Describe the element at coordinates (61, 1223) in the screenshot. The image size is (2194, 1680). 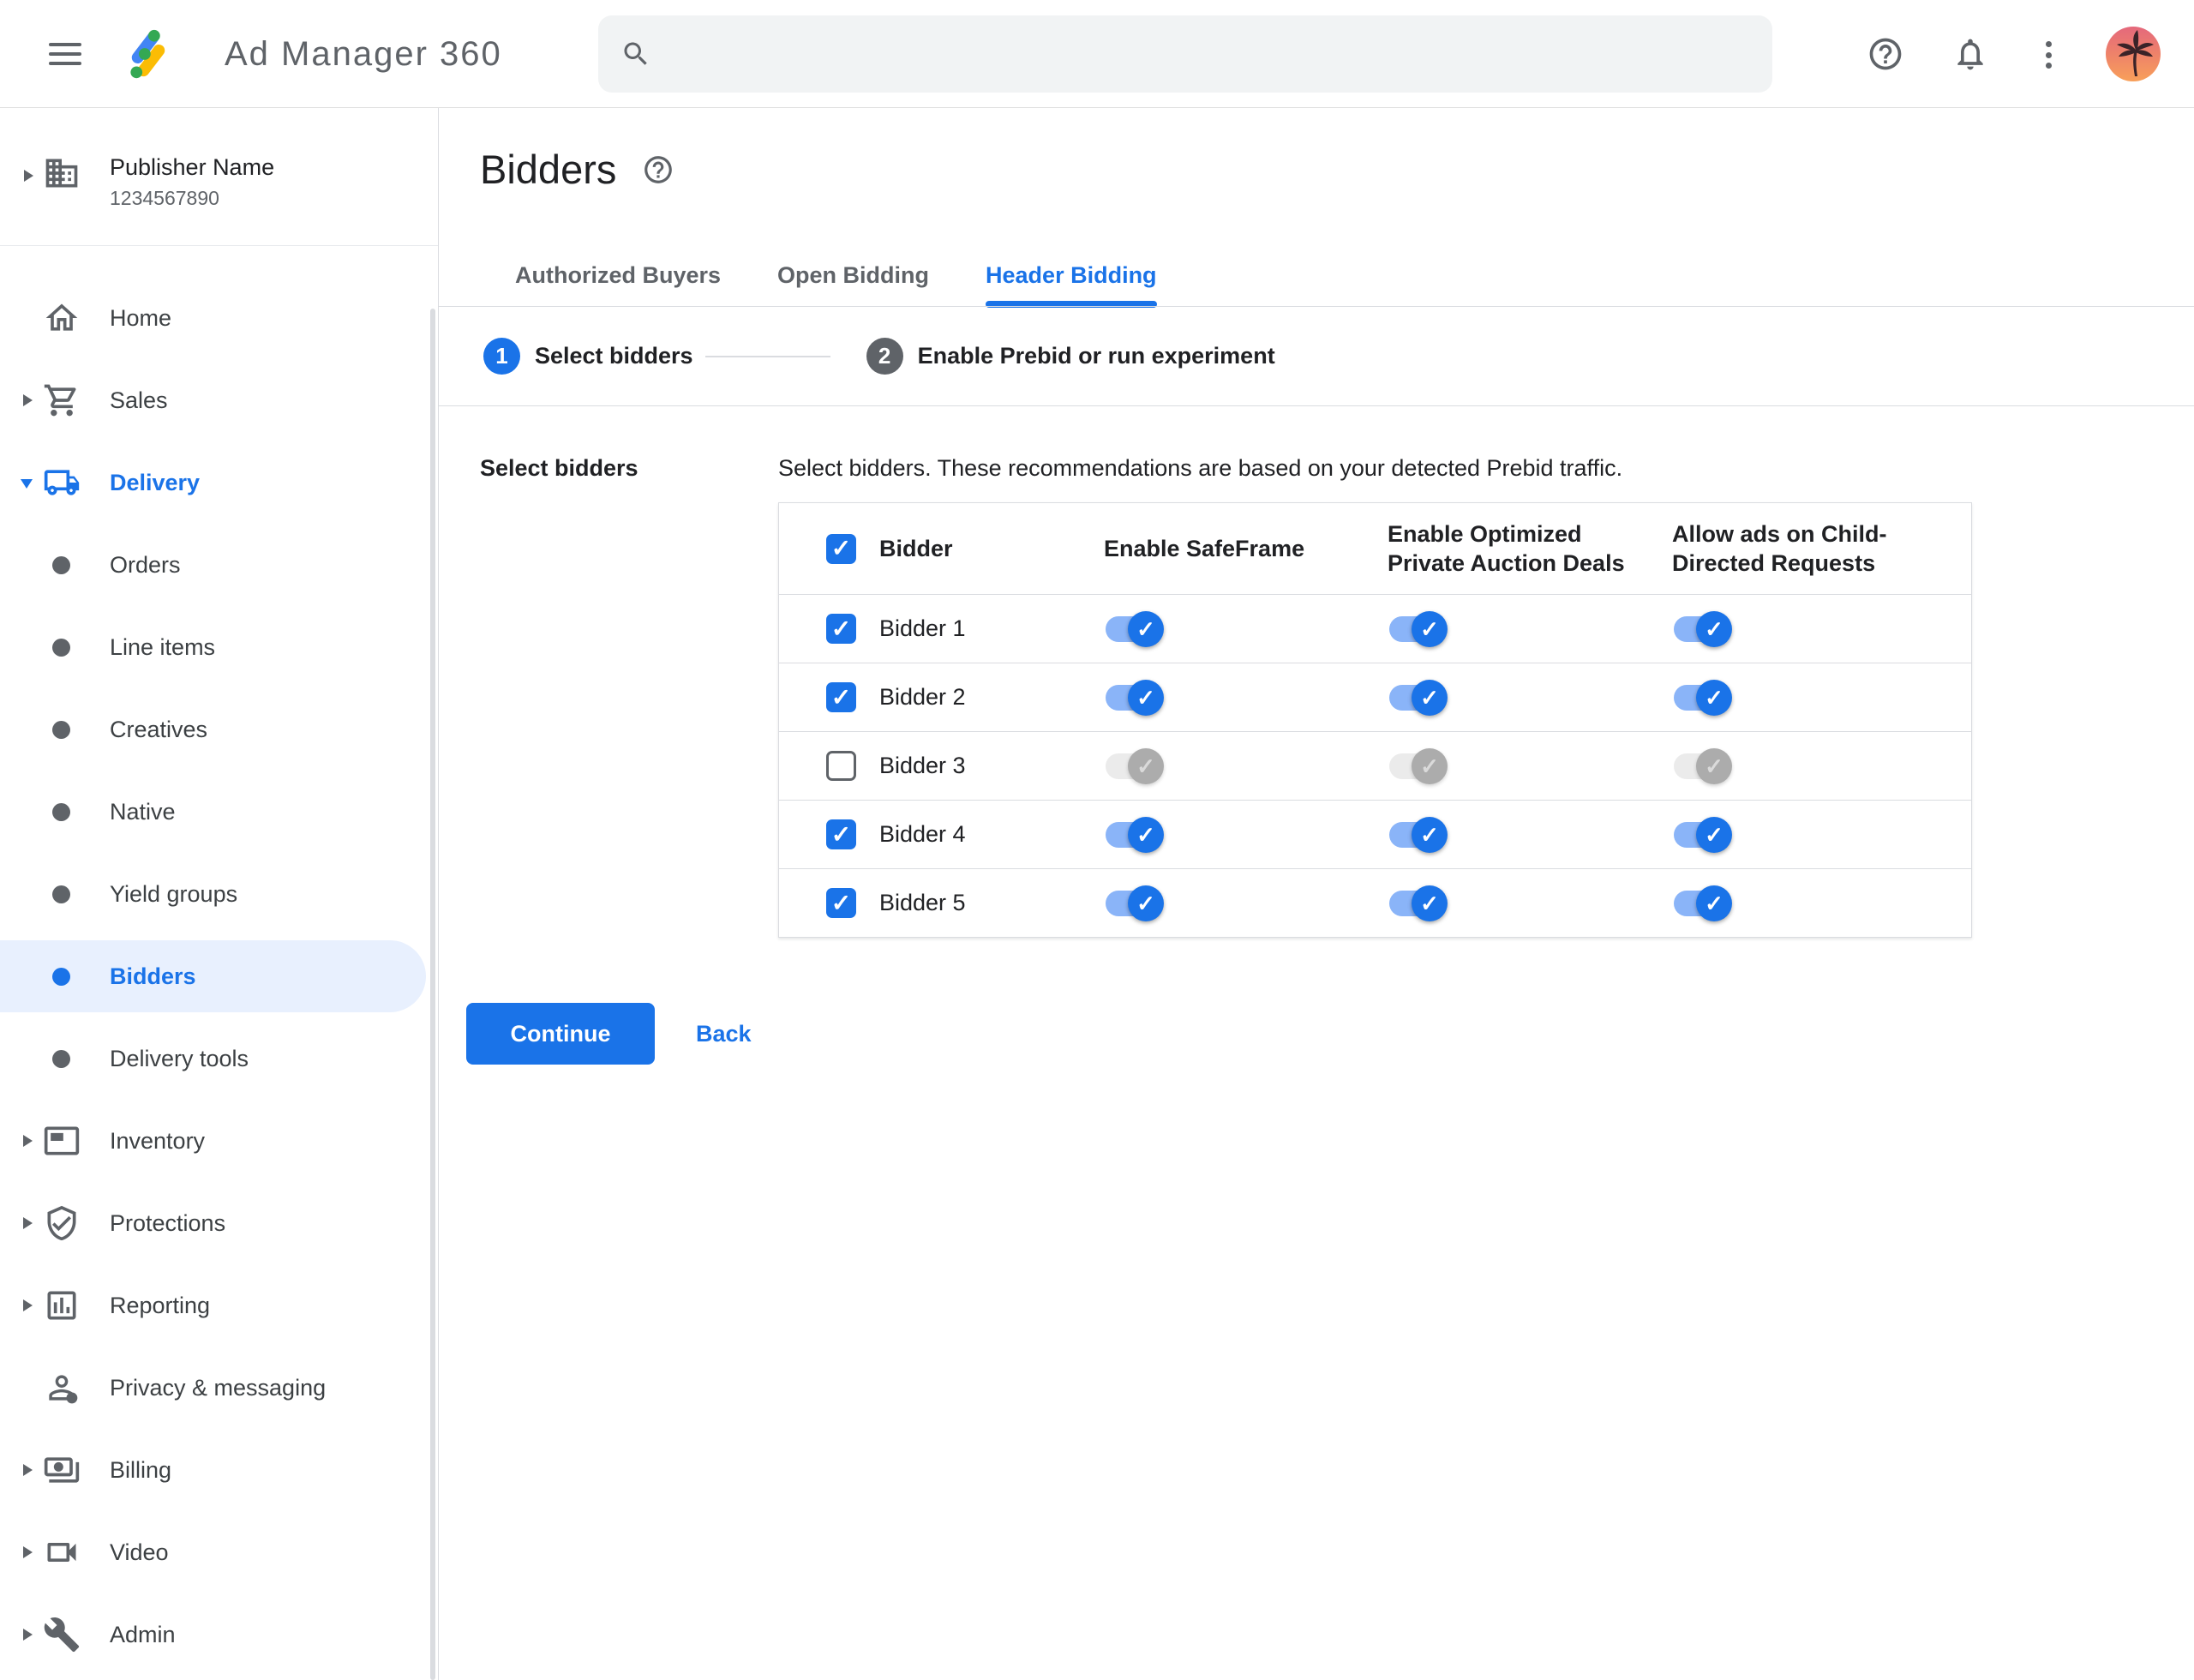
I see `shield-check-icon` at that location.